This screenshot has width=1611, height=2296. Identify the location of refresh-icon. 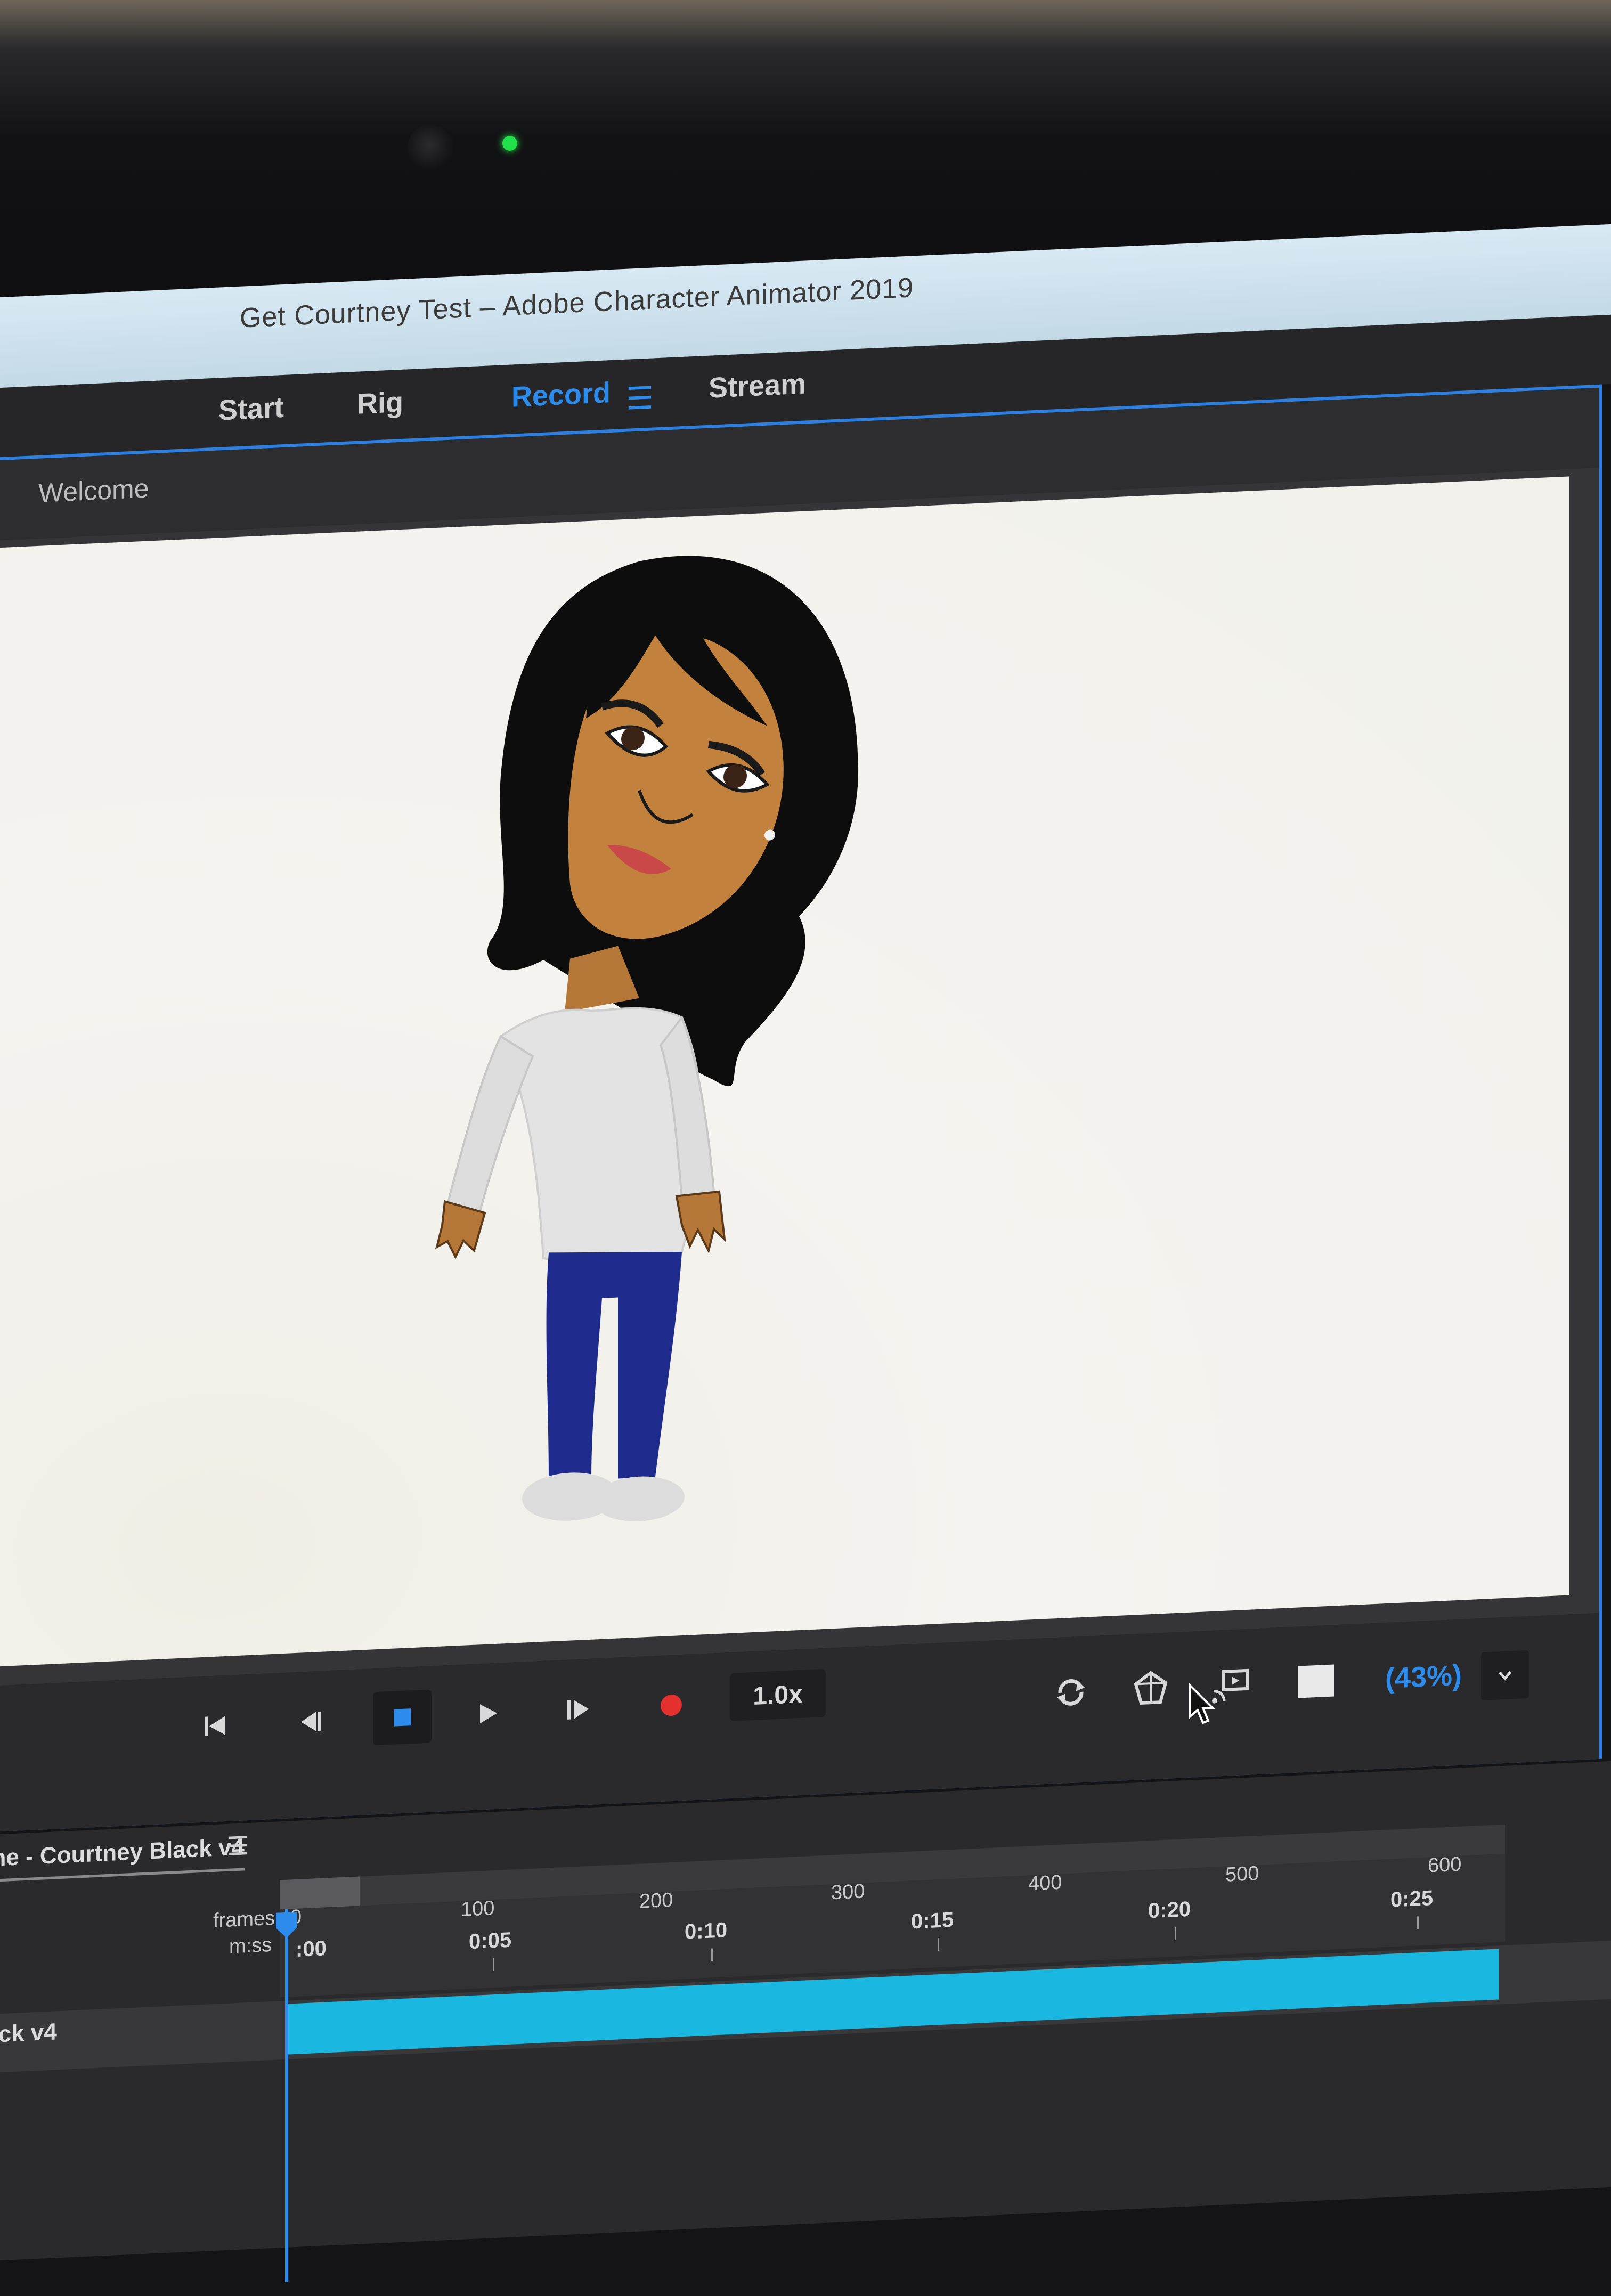
(1070, 1692).